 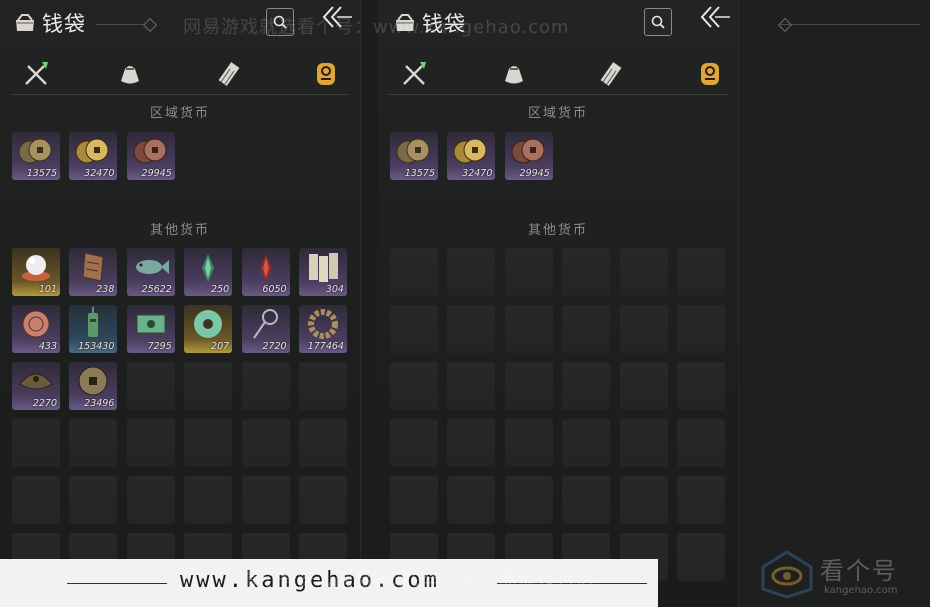 What do you see at coordinates (265, 272) in the screenshot?
I see `currency-item: 6050` at bounding box center [265, 272].